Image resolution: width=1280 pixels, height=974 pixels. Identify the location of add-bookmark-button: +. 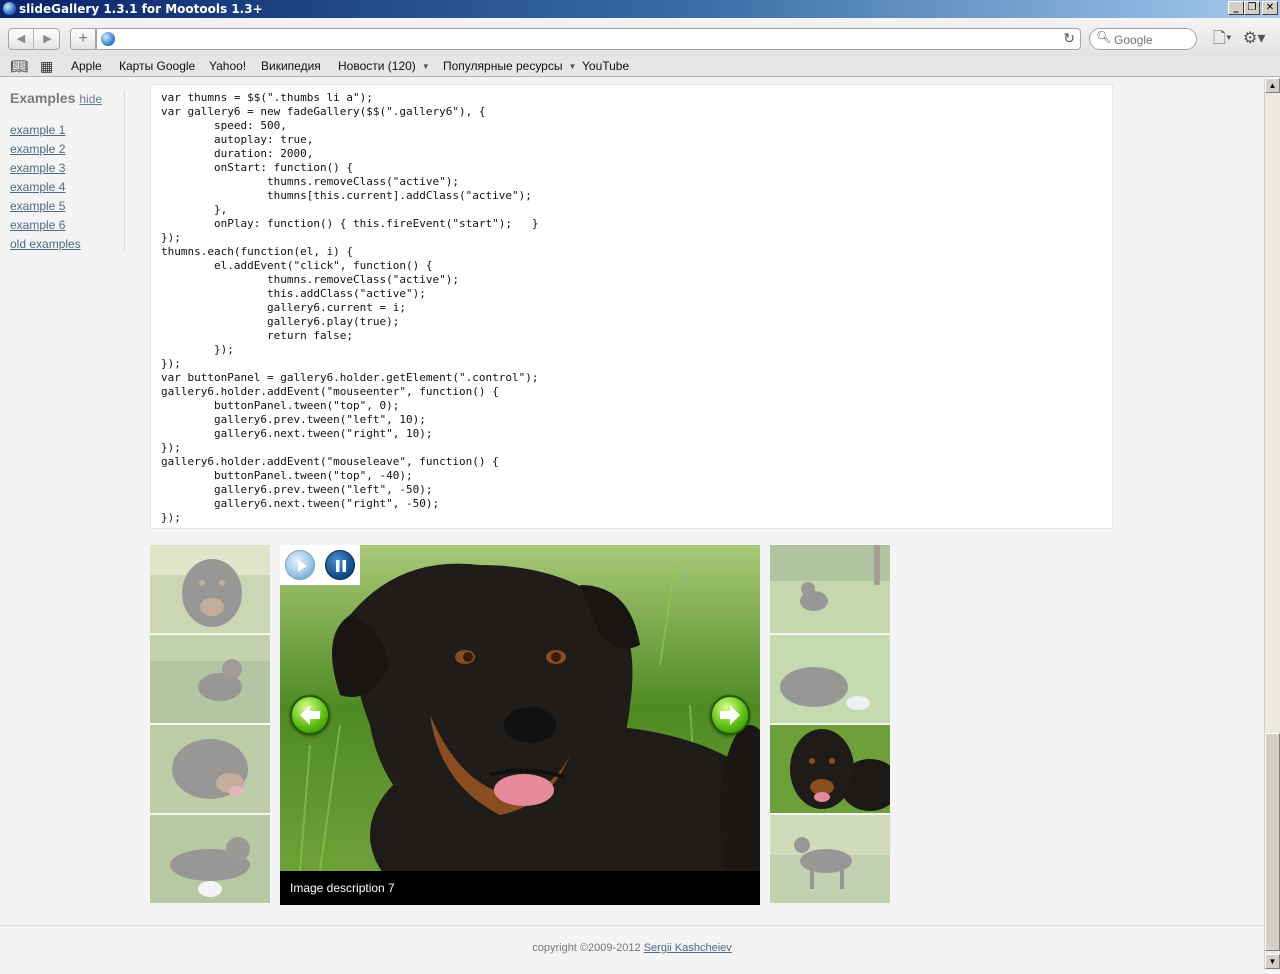
(83, 39).